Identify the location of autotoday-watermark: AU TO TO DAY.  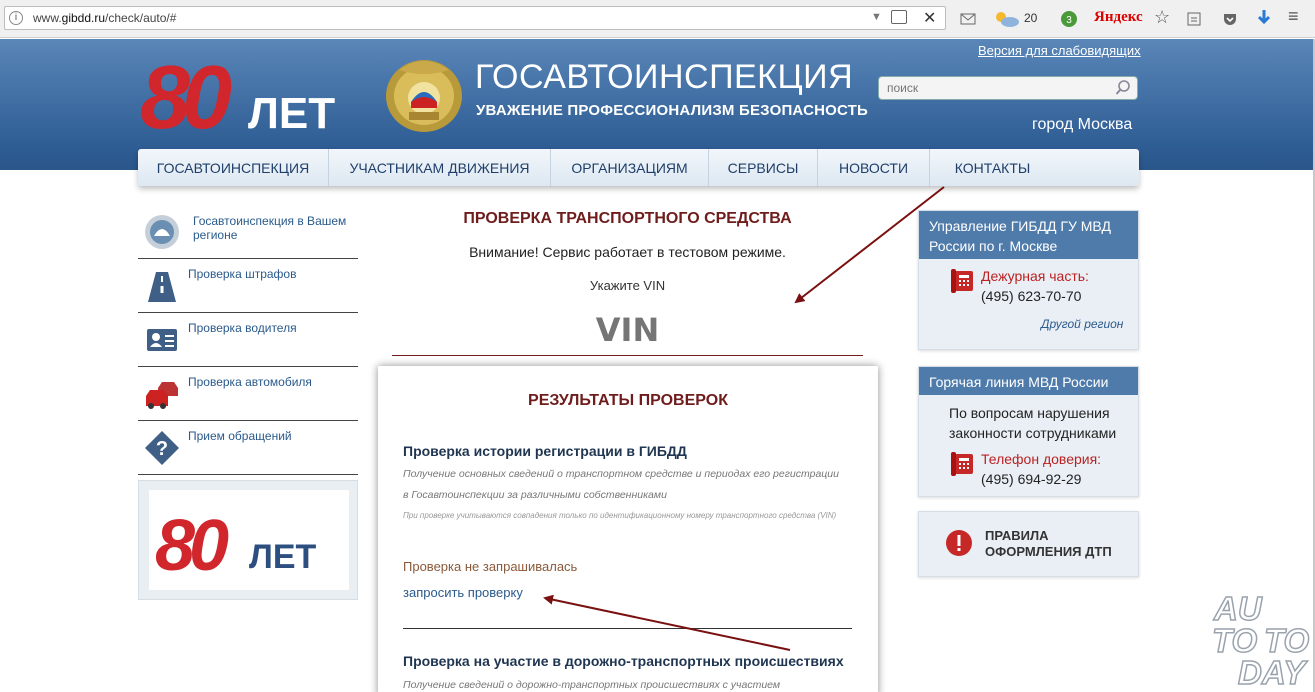
(1261, 640).